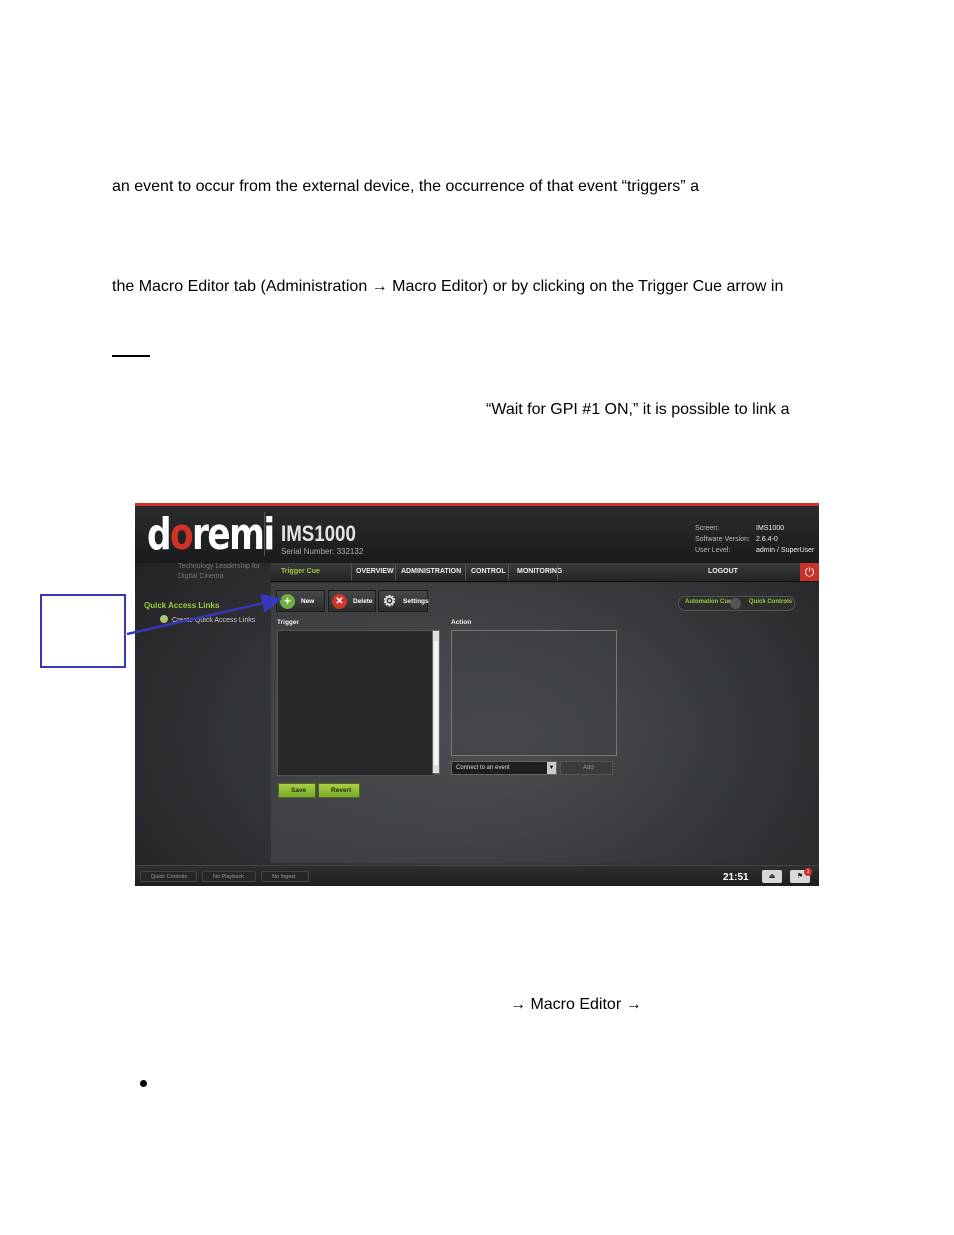  What do you see at coordinates (785, 550) in the screenshot?
I see `user-level-value: admin / SuperUser` at bounding box center [785, 550].